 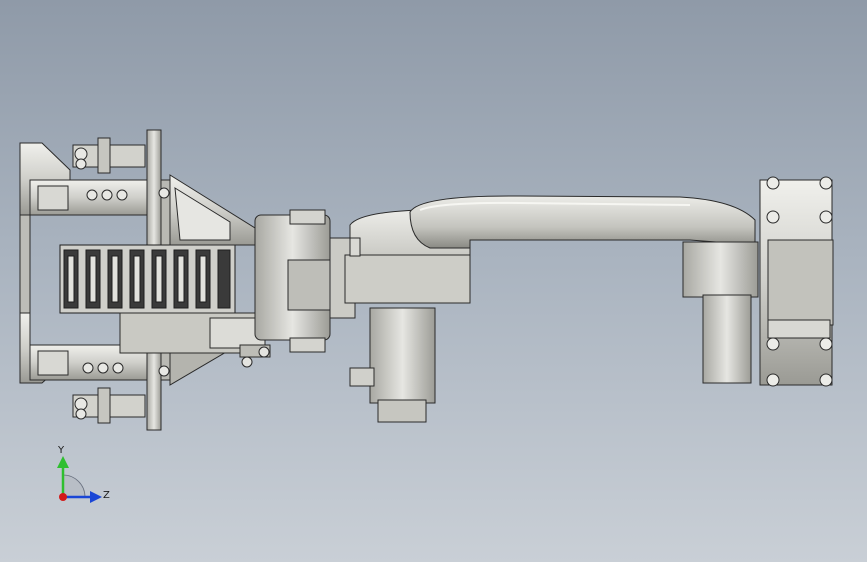 I want to click on coordinate-triad: Y Z, so click(x=83, y=474).